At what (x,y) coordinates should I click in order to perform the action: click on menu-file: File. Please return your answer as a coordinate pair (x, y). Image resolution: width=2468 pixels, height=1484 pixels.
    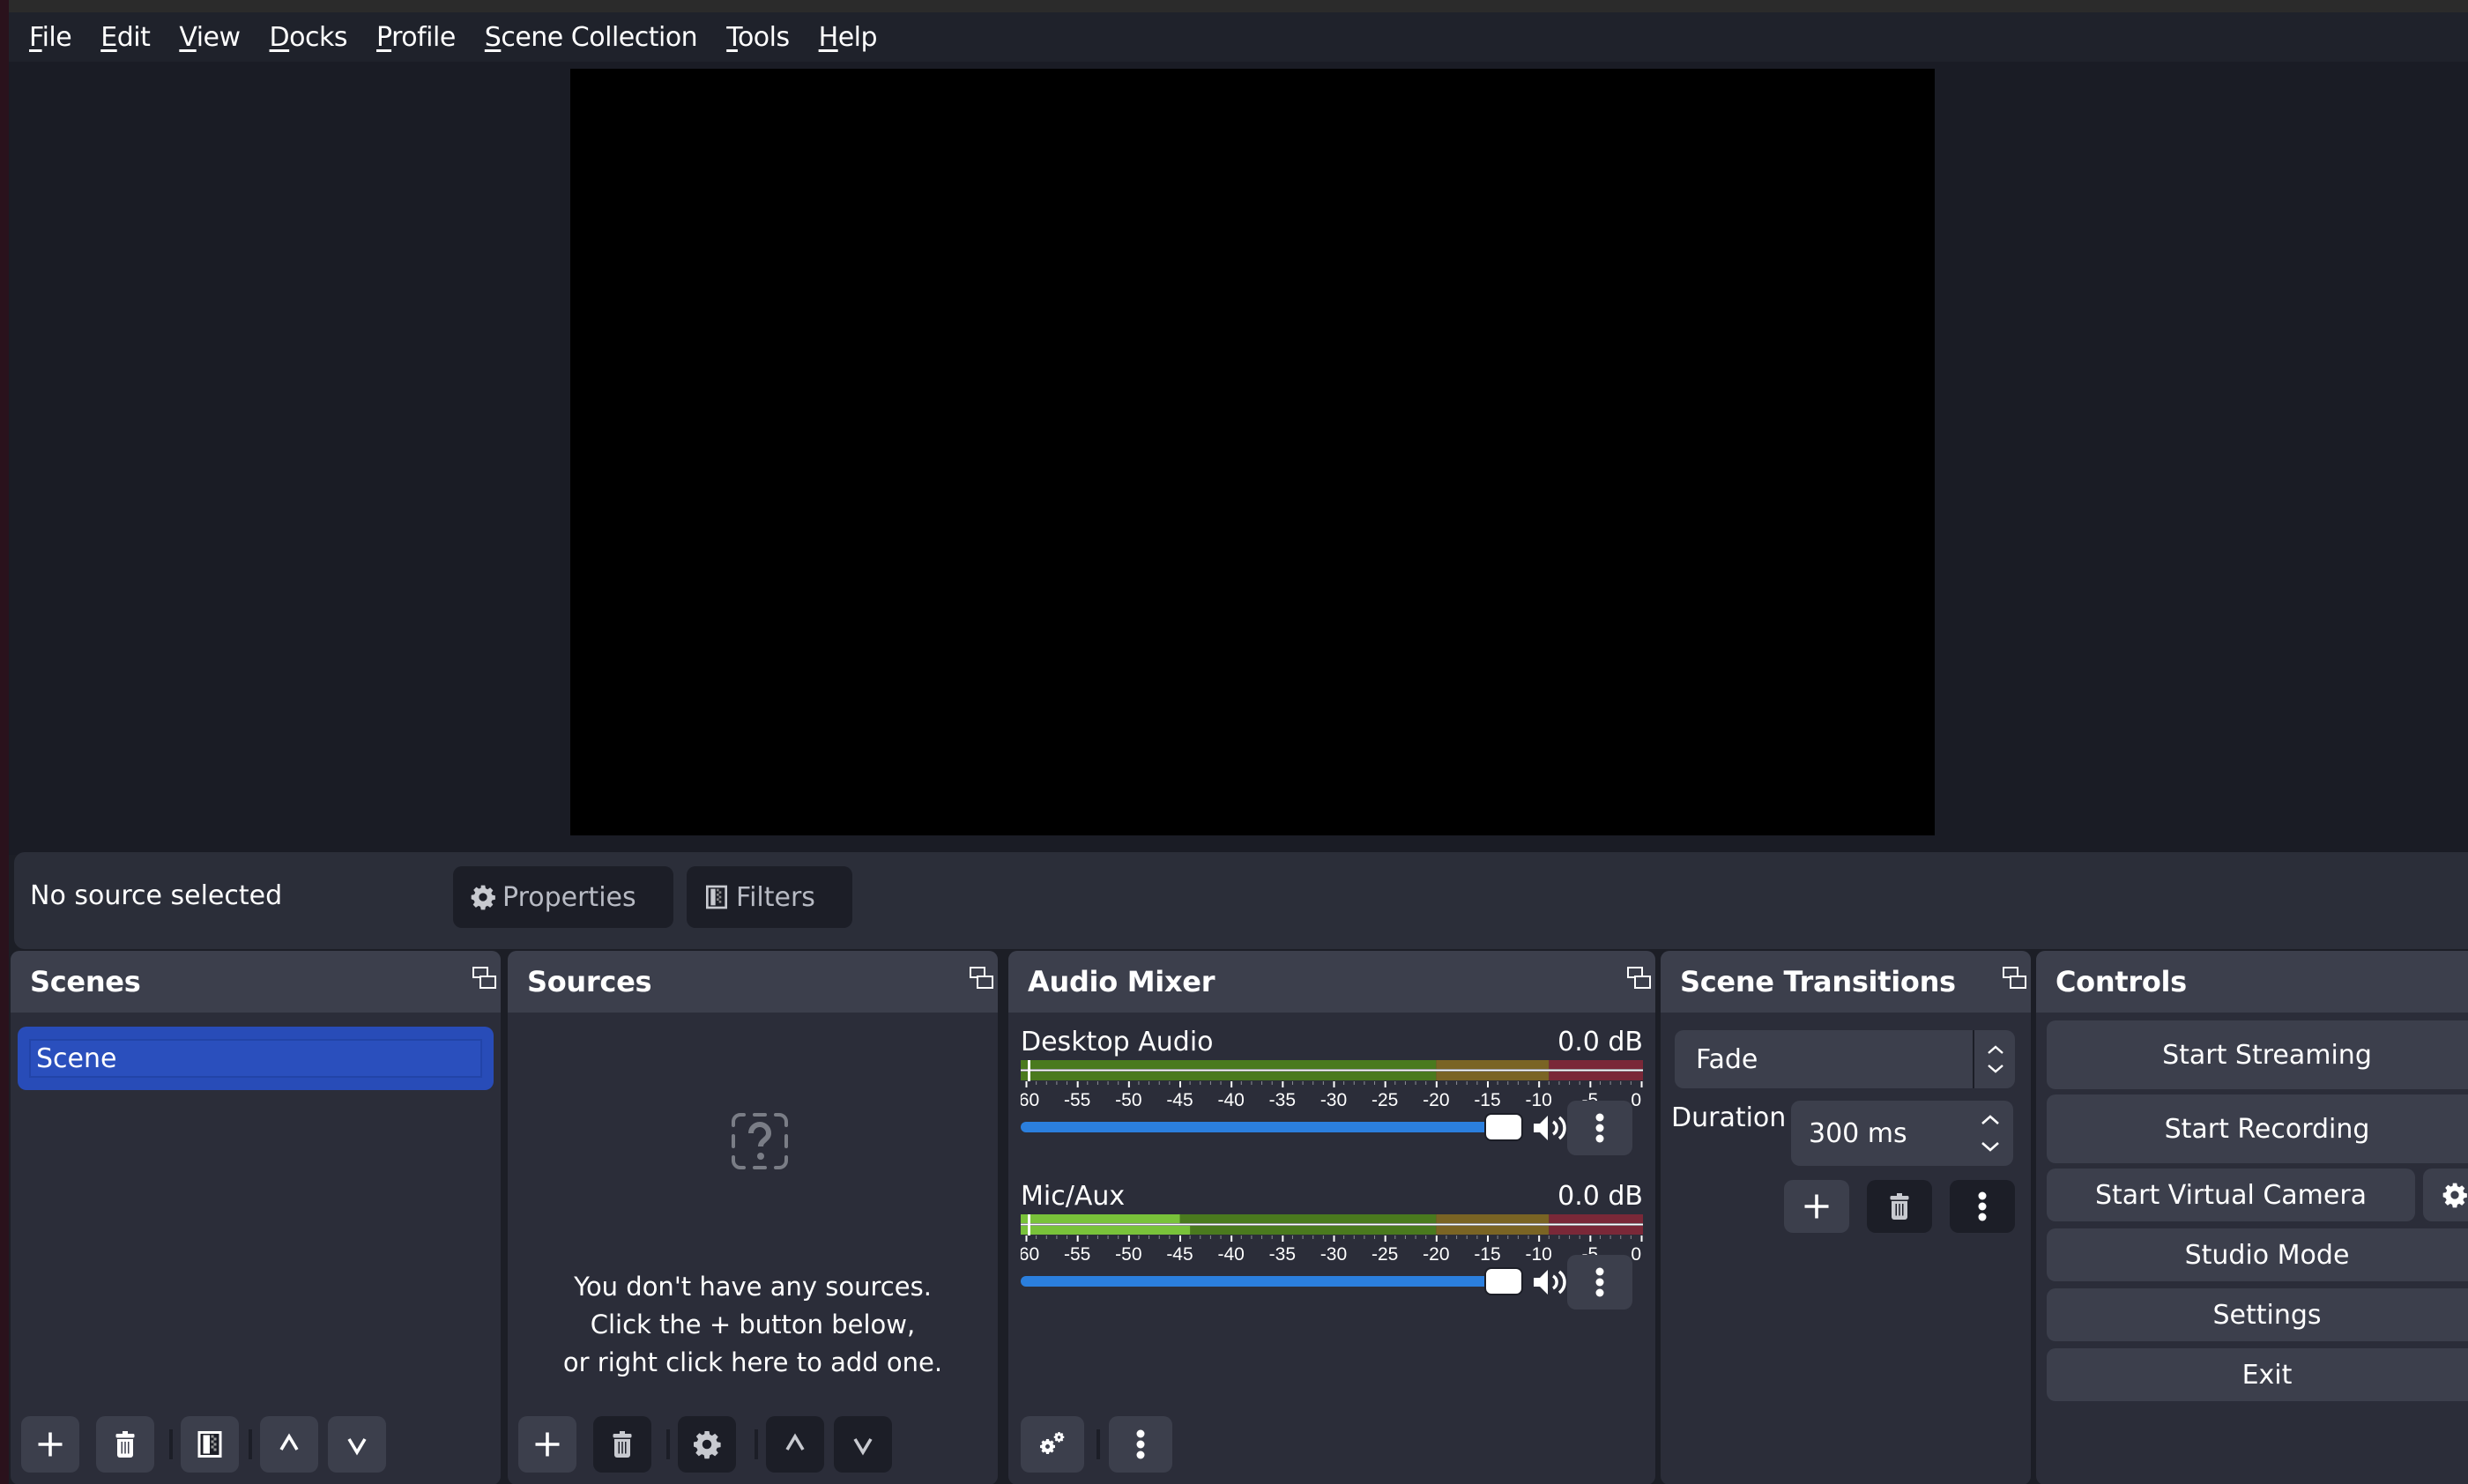
    Looking at the image, I should click on (50, 37).